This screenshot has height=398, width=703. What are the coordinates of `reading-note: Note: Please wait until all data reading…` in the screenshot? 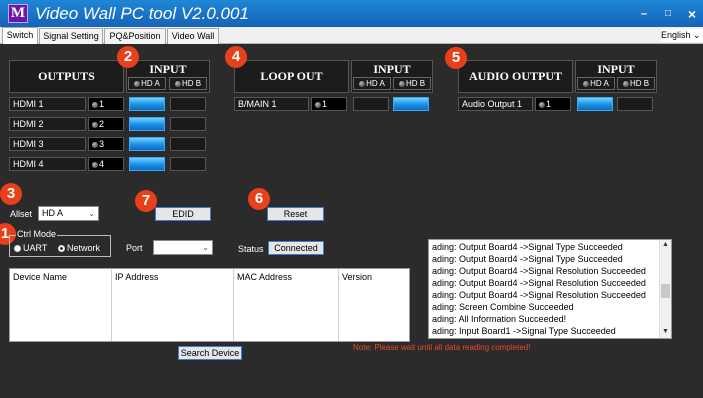 It's located at (442, 347).